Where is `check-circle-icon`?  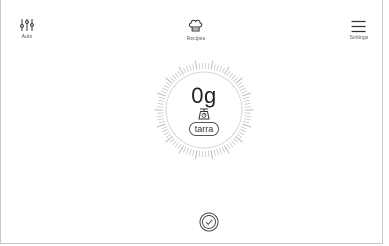
check-circle-icon is located at coordinates (209, 222).